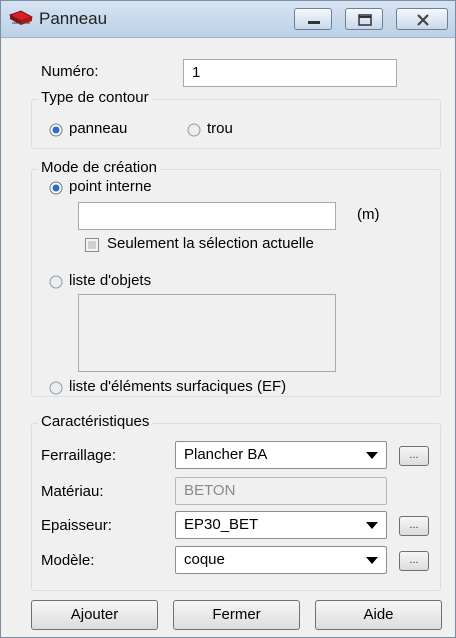  Describe the element at coordinates (281, 491) in the screenshot. I see `materiau-field: BETON` at that location.